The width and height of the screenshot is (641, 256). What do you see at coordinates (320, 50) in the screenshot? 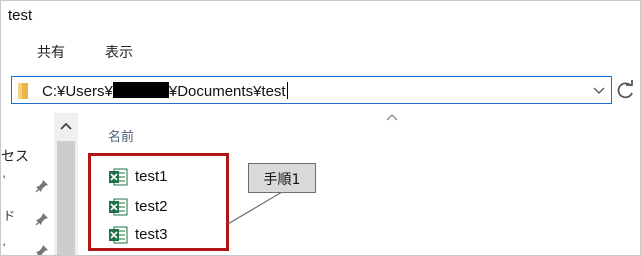
I see `ribbon: 共有 表示` at bounding box center [320, 50].